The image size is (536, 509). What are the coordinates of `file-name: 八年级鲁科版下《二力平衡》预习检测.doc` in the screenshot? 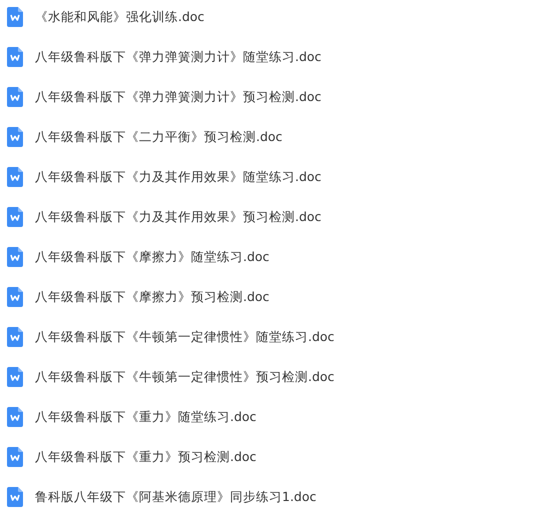 It's located at (158, 137).